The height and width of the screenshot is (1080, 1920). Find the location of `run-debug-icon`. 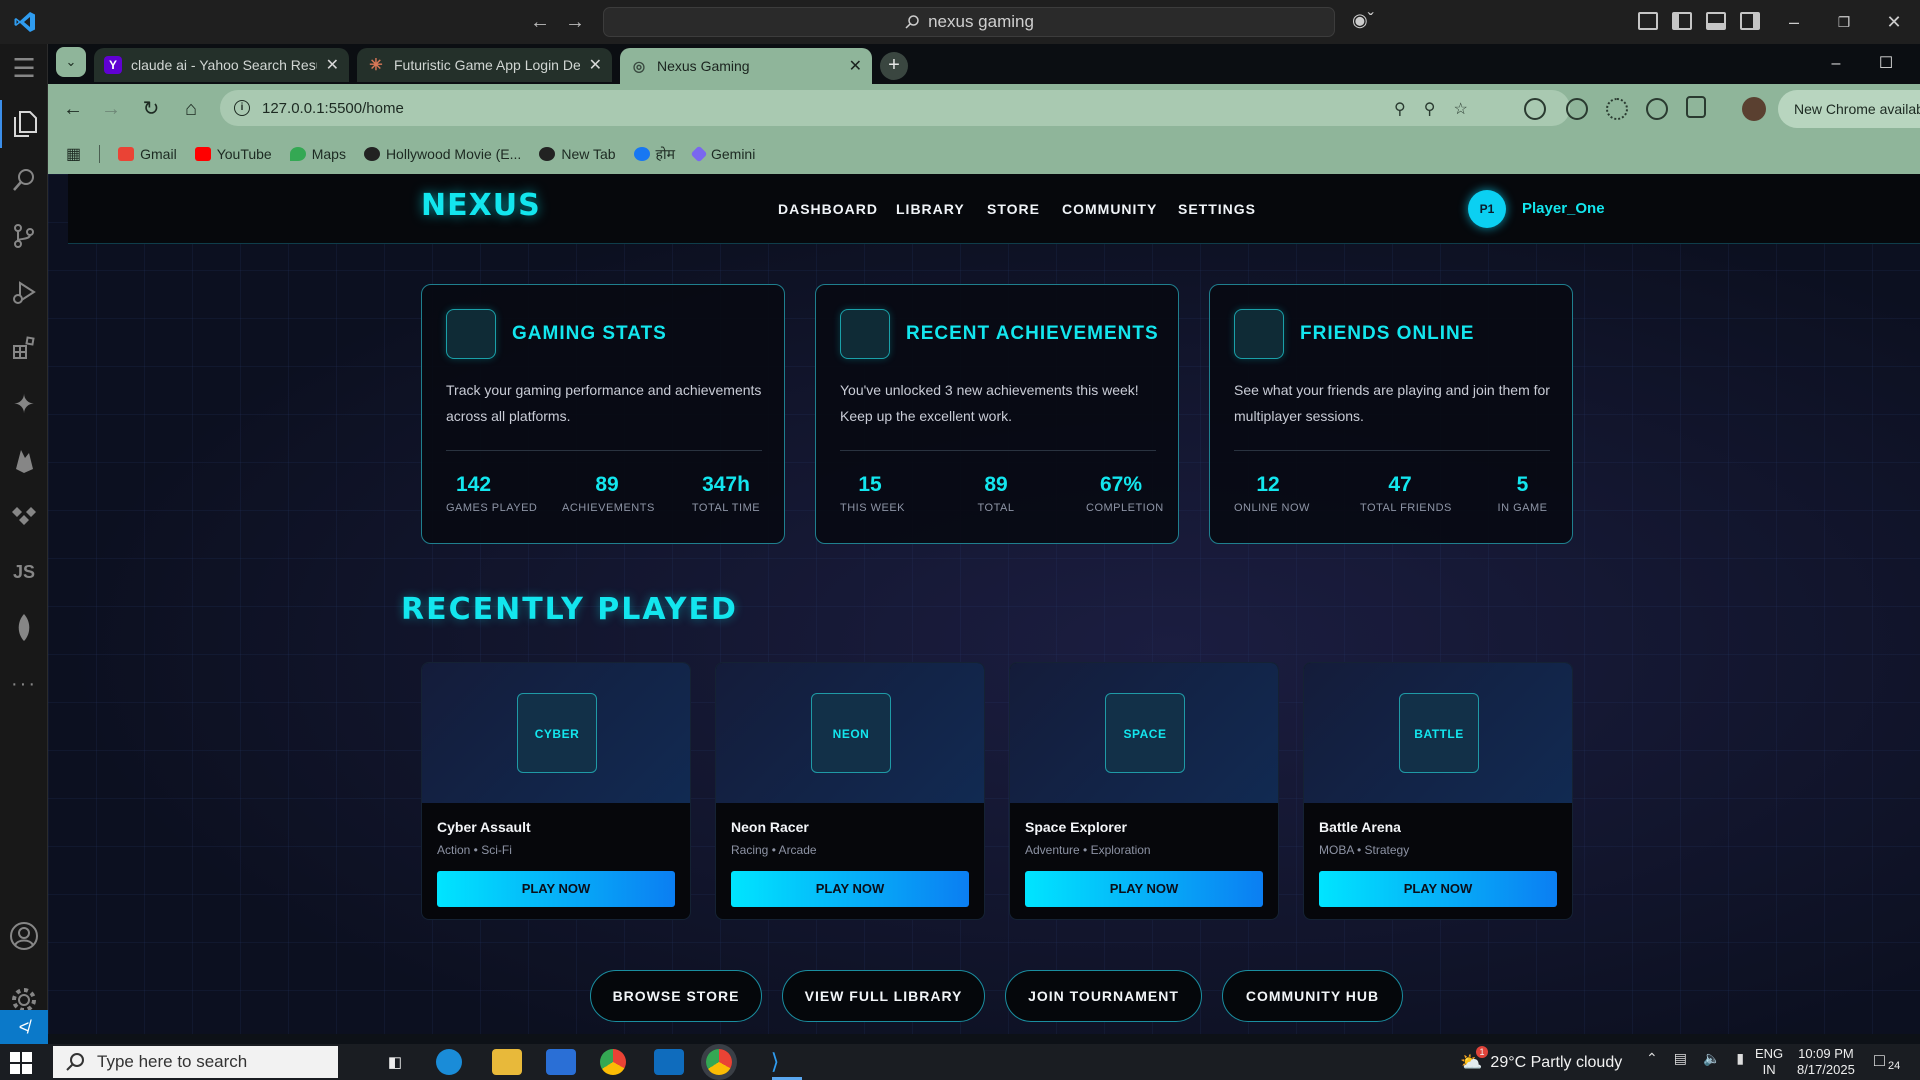

run-debug-icon is located at coordinates (24, 292).